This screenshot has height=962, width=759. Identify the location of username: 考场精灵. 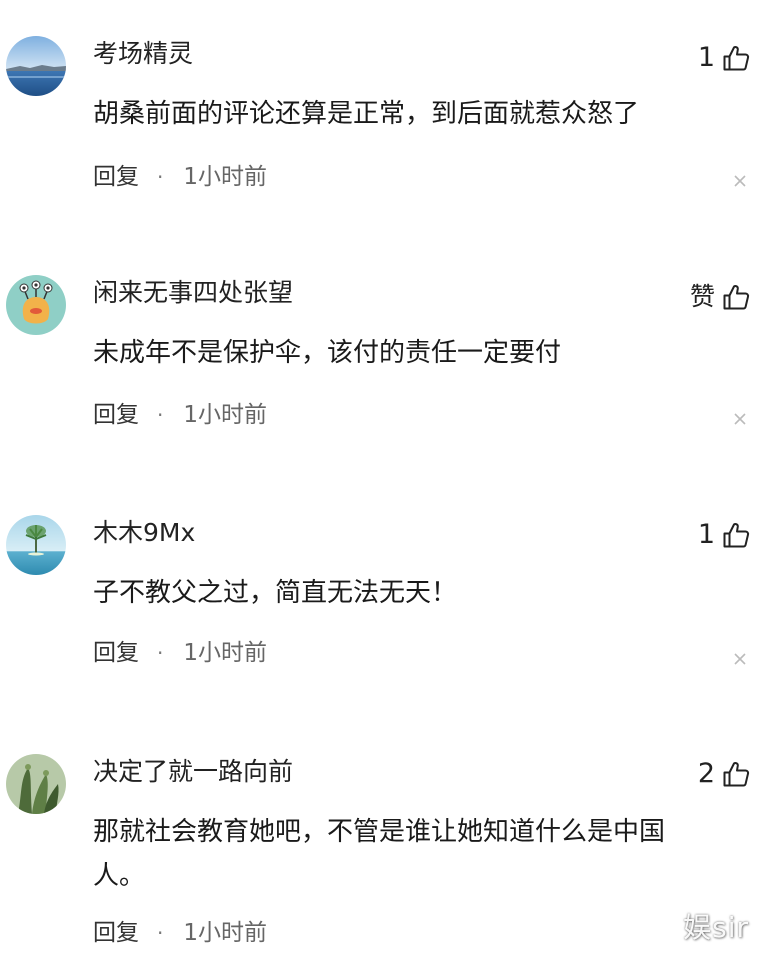
(143, 54).